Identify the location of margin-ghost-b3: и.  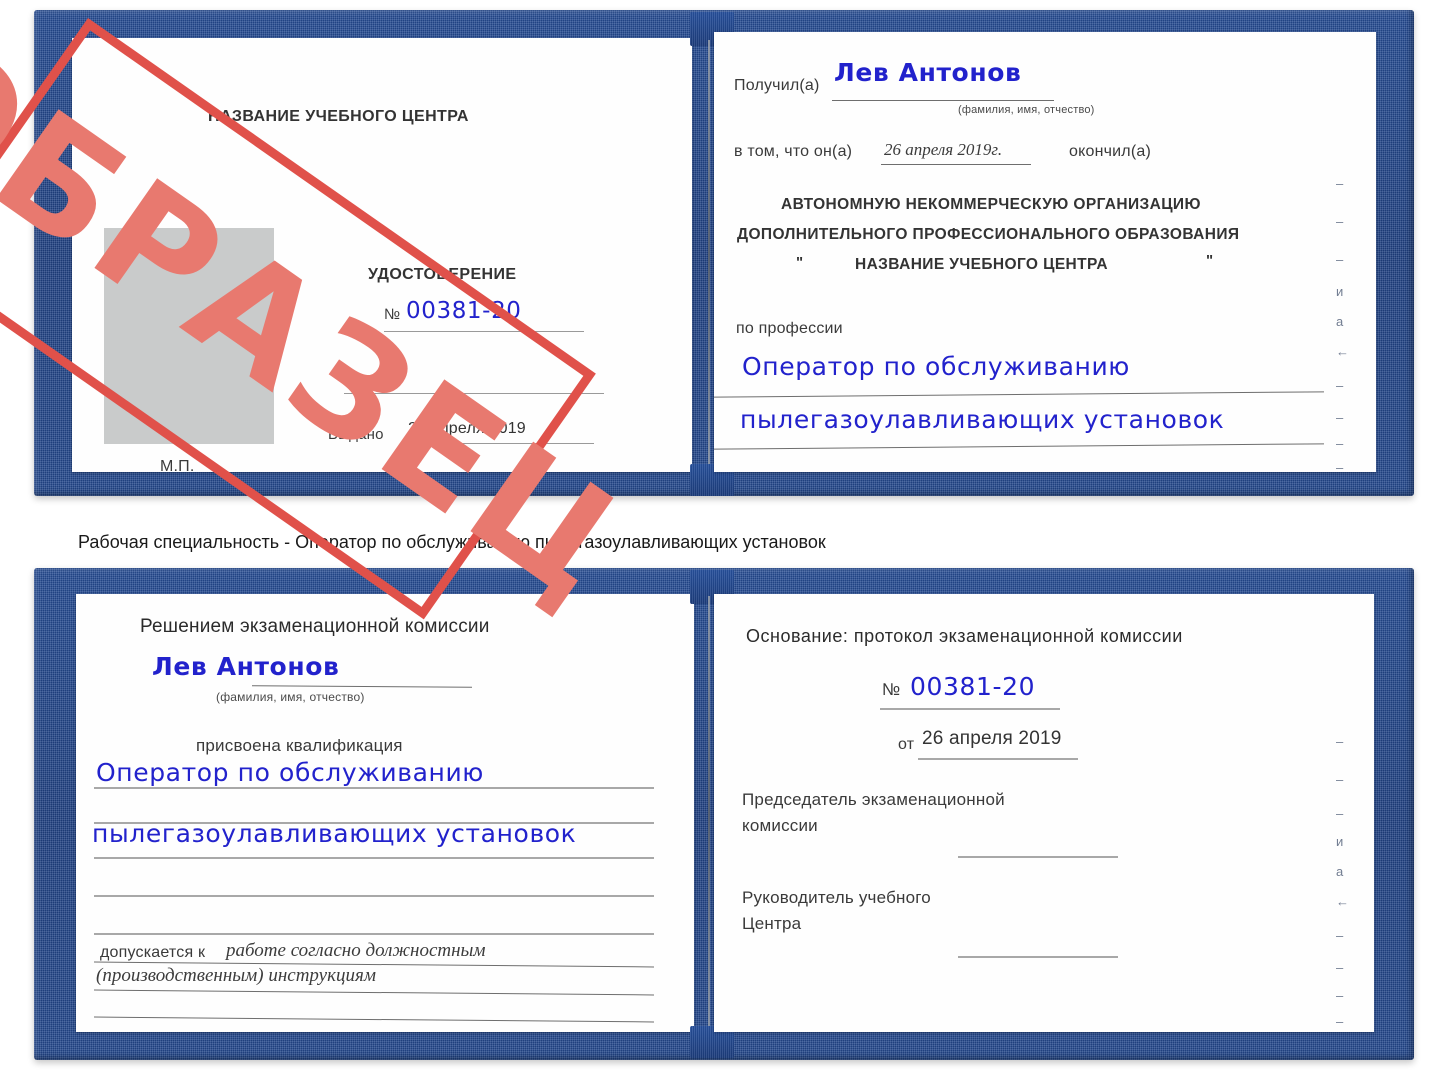
(1340, 841).